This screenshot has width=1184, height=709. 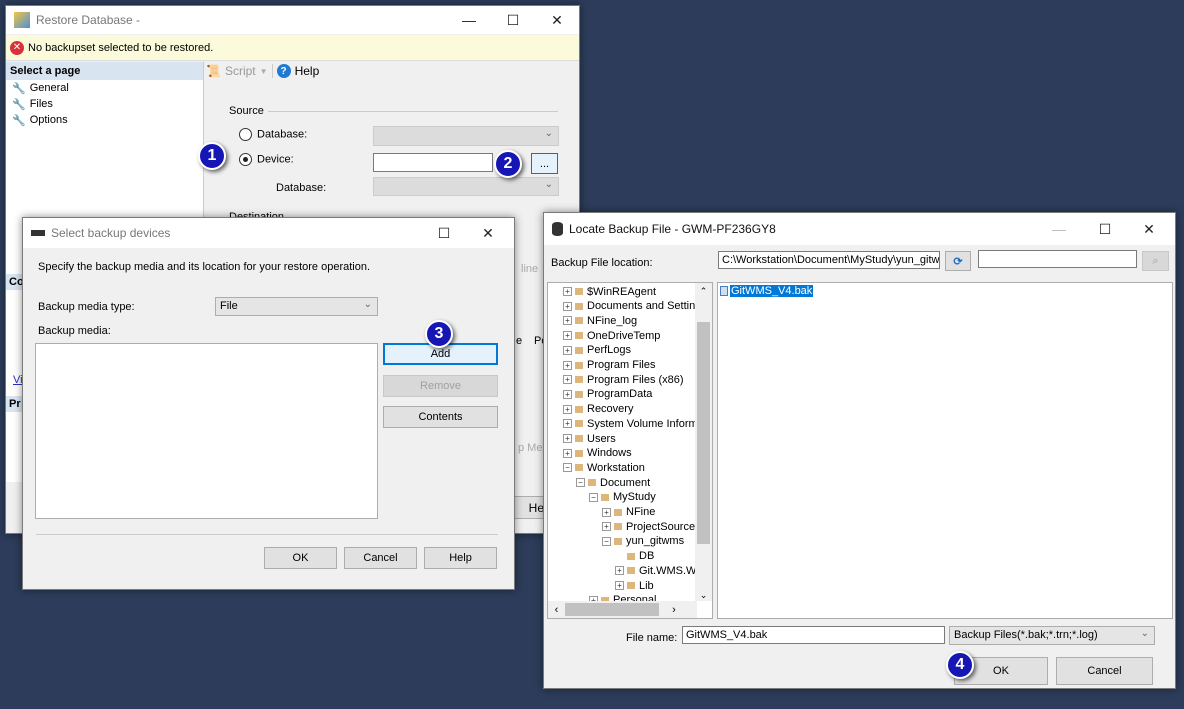 What do you see at coordinates (296, 306) in the screenshot?
I see `media-type-combo: File ⌄` at bounding box center [296, 306].